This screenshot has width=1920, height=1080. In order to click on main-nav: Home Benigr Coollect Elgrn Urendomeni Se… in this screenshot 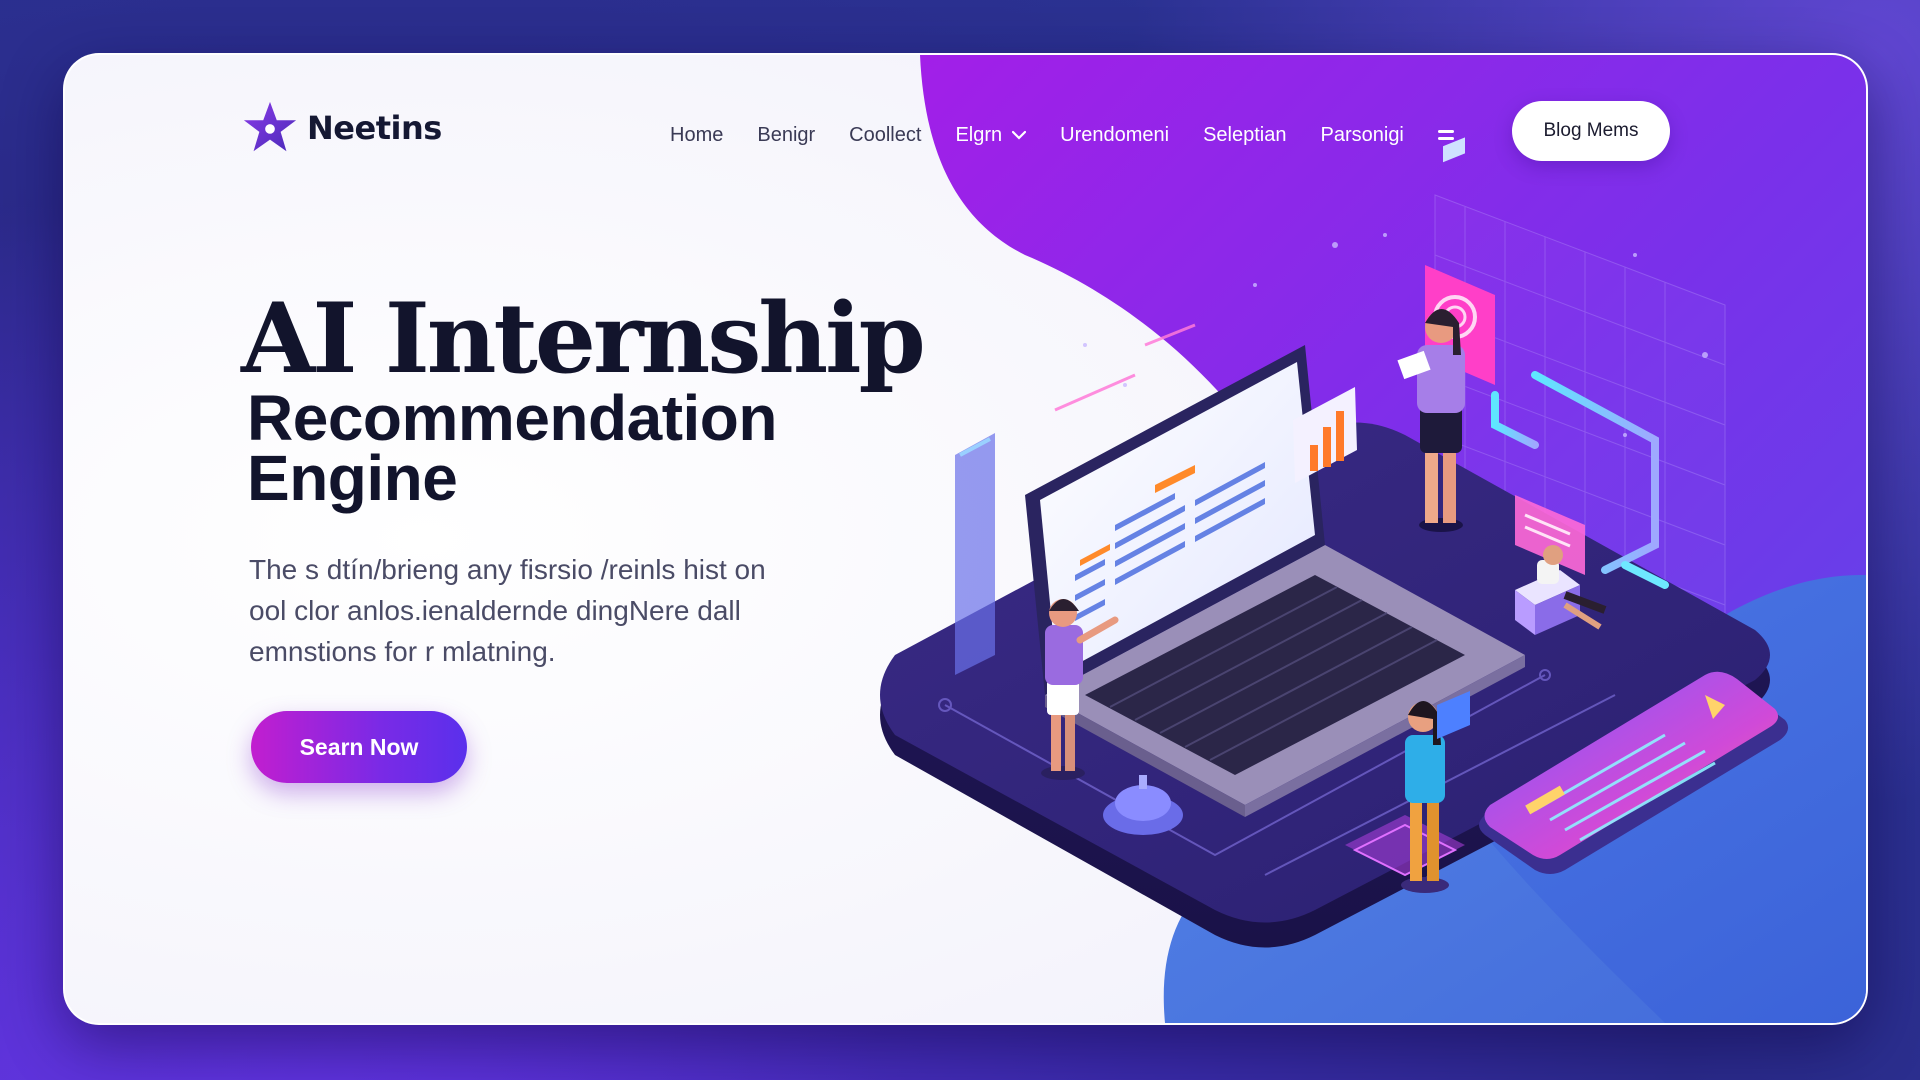, I will do `click(1077, 135)`.